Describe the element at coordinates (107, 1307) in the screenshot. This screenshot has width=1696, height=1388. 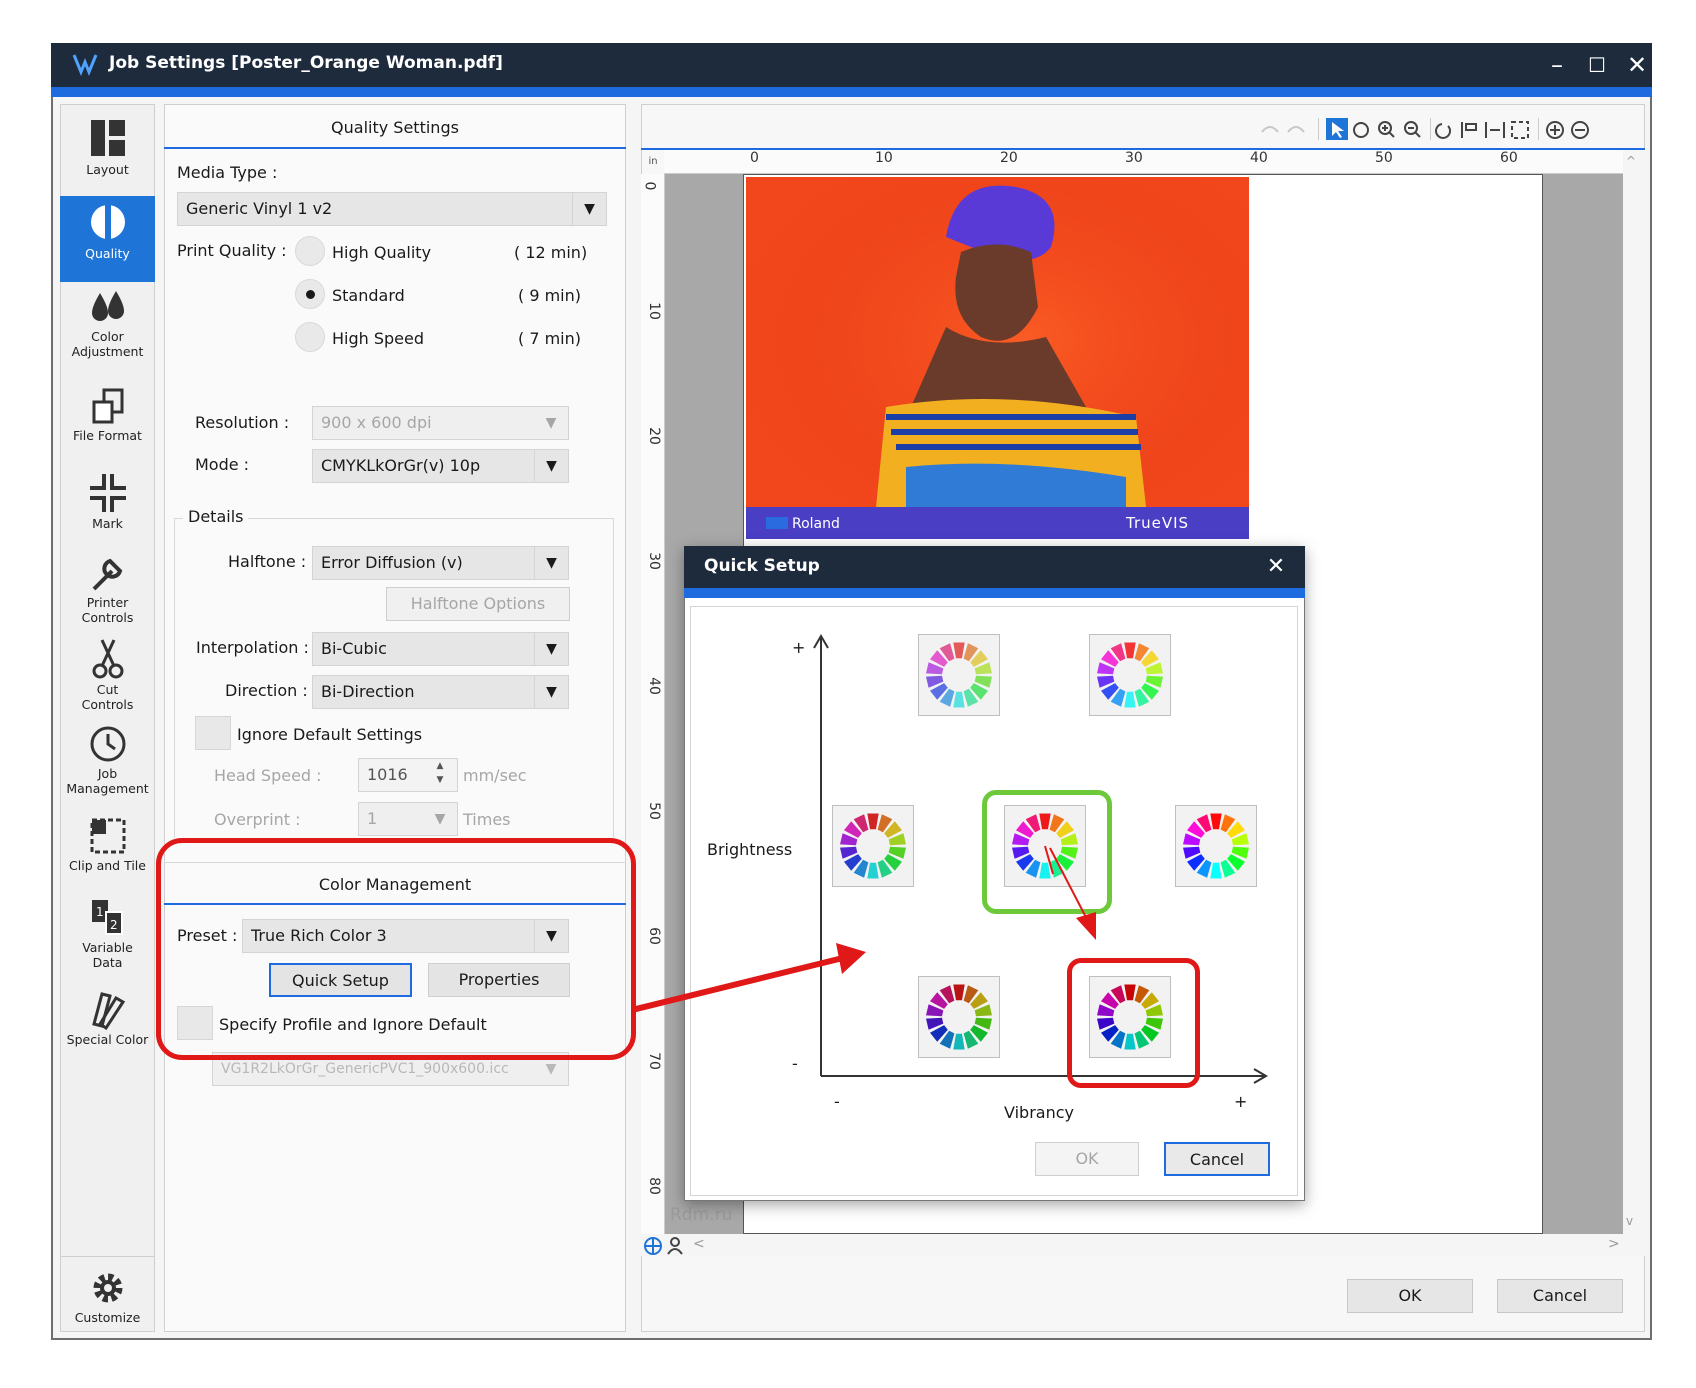
I see `sidebar-item-customize: Customize` at that location.